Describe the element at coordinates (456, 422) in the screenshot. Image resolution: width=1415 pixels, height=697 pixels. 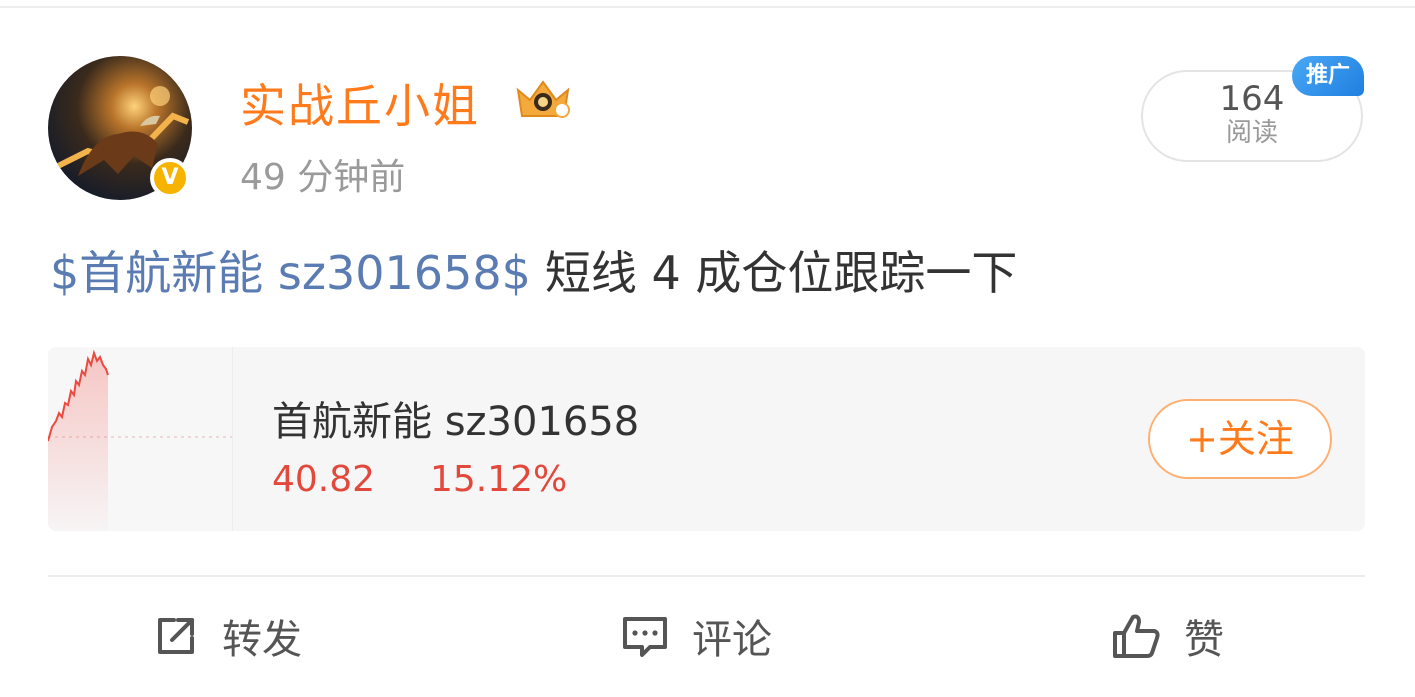
I see `stock-name: 首航新能 sz301658` at that location.